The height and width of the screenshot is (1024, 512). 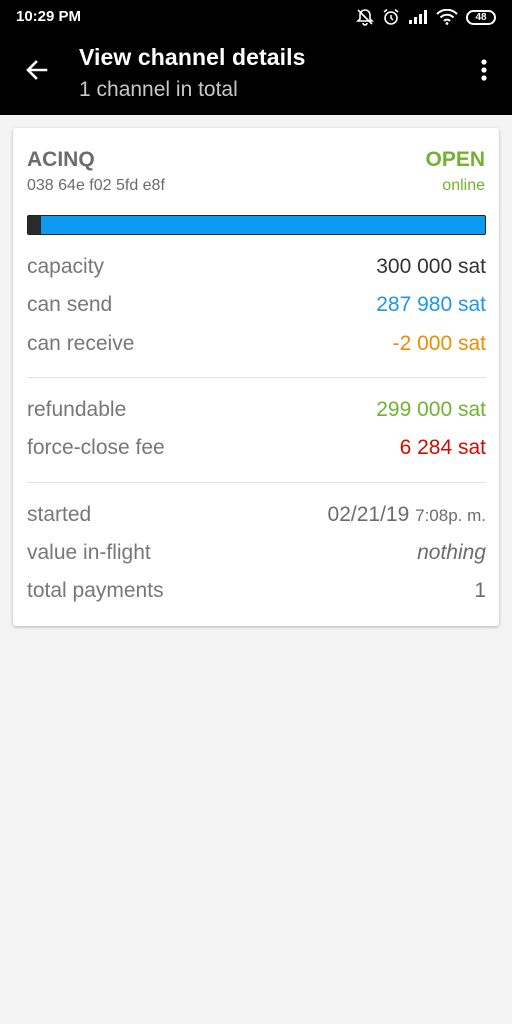 I want to click on battery-icon: 48, so click(x=481, y=17).